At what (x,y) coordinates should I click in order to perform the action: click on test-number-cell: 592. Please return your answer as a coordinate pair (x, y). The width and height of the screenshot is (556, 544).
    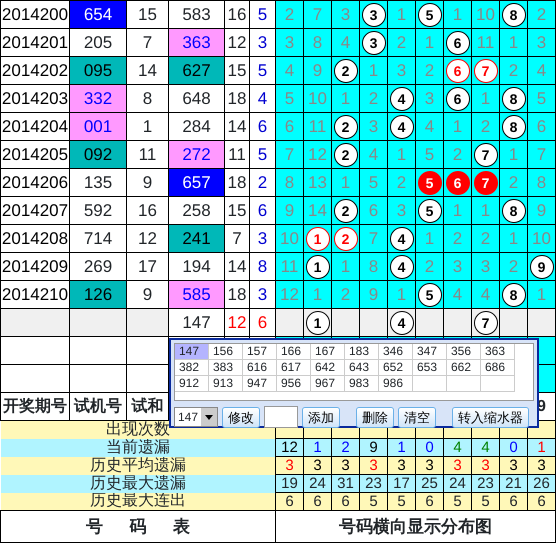
    Looking at the image, I should click on (98, 210).